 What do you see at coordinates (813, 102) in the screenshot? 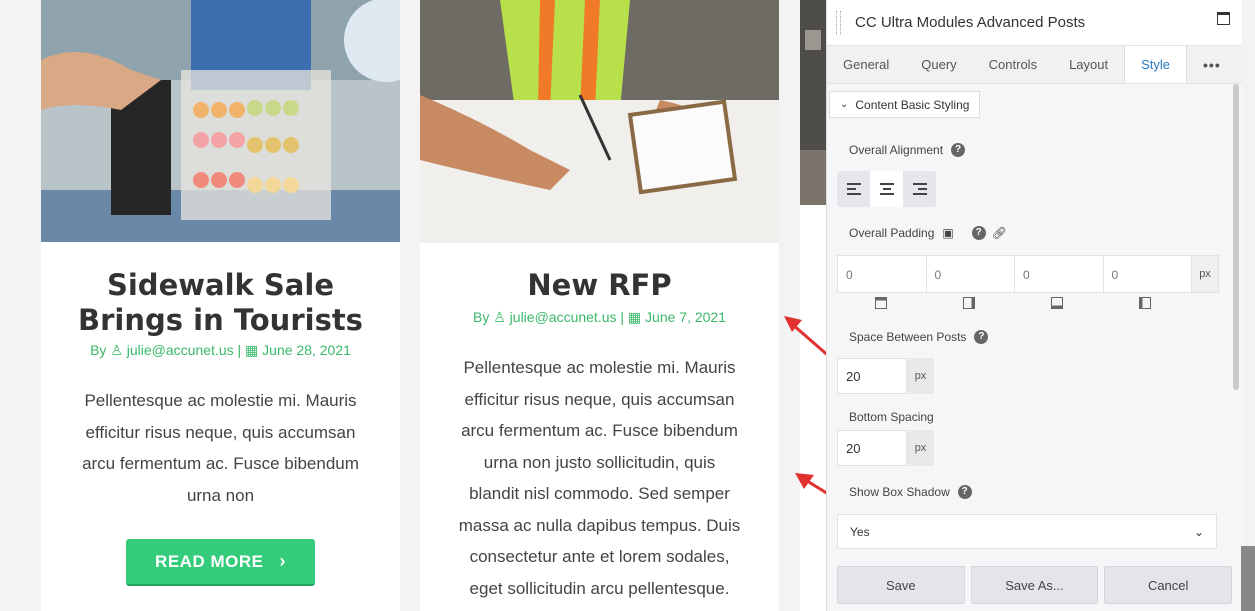
I see `post-image-partial` at bounding box center [813, 102].